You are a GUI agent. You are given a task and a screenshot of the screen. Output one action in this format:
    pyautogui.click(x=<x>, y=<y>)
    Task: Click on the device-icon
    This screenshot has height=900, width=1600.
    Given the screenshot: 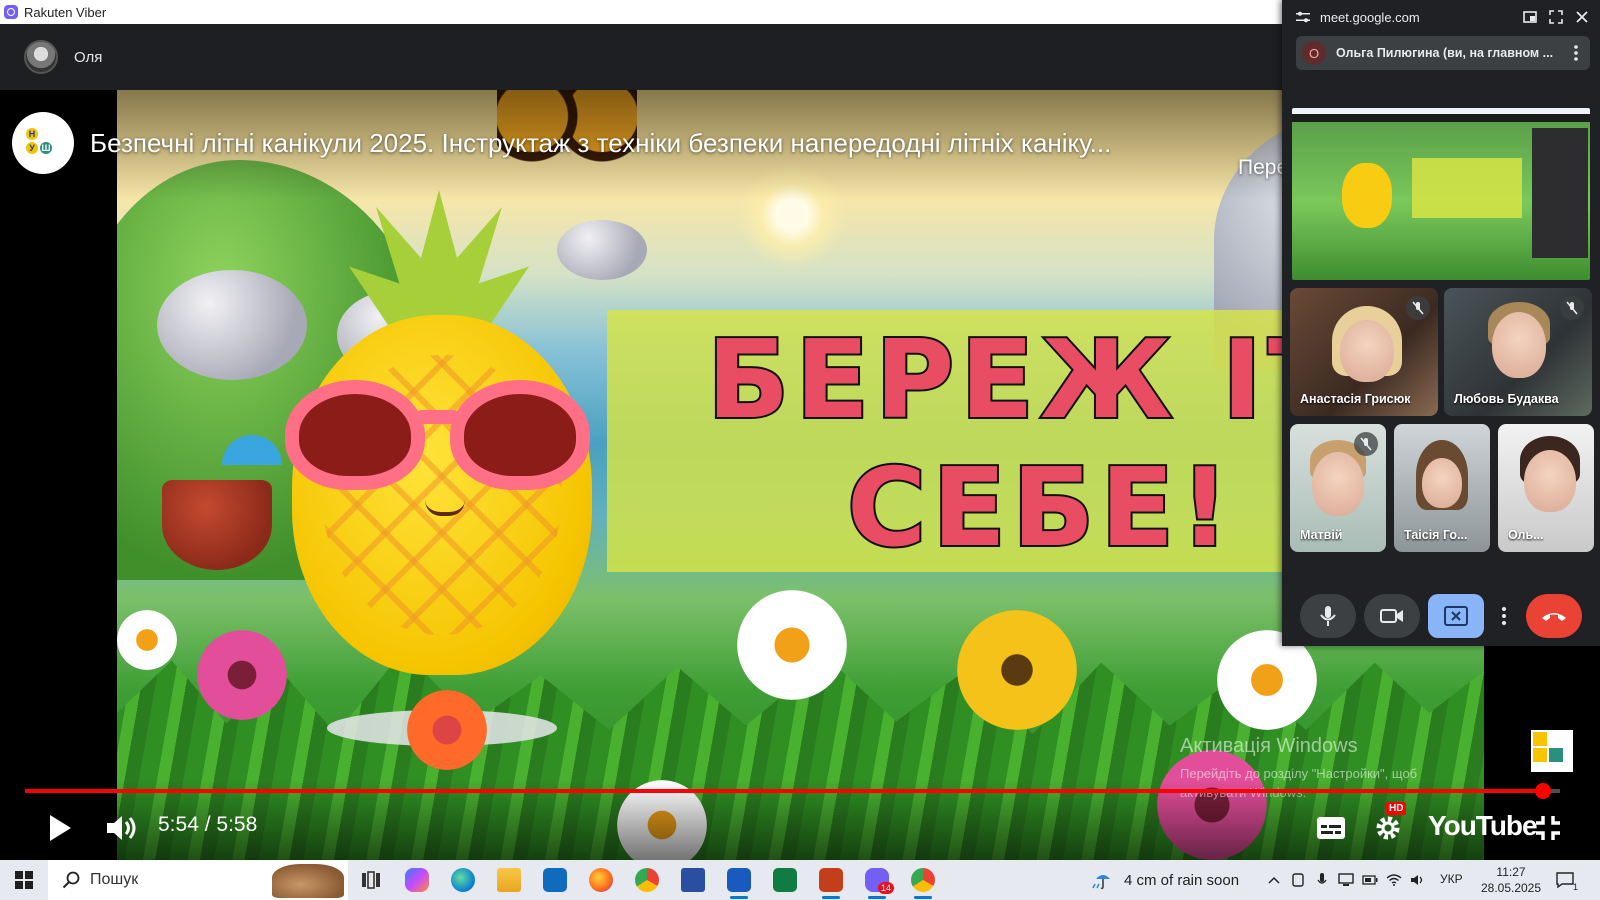 What is the action you would take?
    pyautogui.click(x=1298, y=880)
    